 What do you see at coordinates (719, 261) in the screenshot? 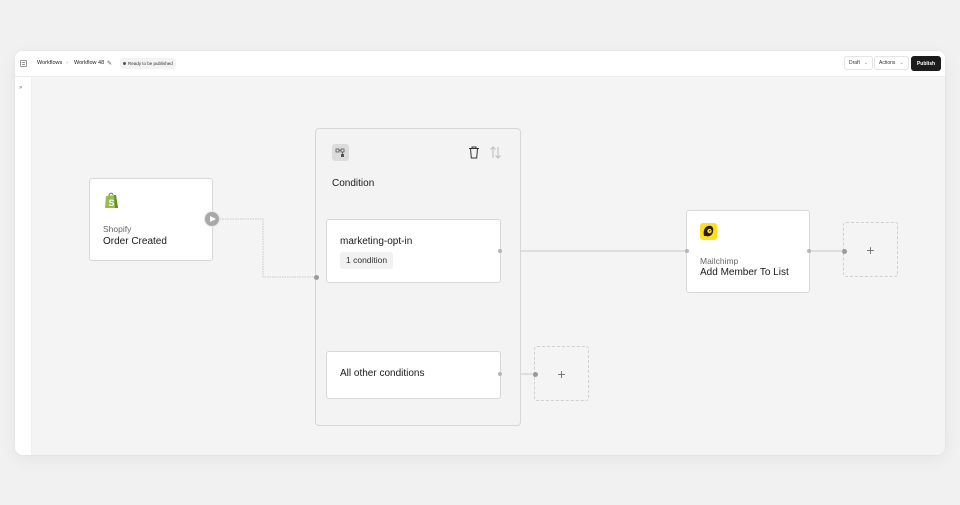
I see `action-app-name: Mailchimp` at bounding box center [719, 261].